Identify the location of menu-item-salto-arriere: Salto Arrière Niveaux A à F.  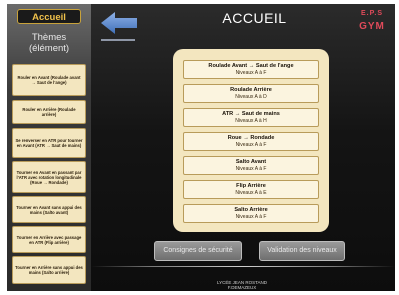
(251, 213).